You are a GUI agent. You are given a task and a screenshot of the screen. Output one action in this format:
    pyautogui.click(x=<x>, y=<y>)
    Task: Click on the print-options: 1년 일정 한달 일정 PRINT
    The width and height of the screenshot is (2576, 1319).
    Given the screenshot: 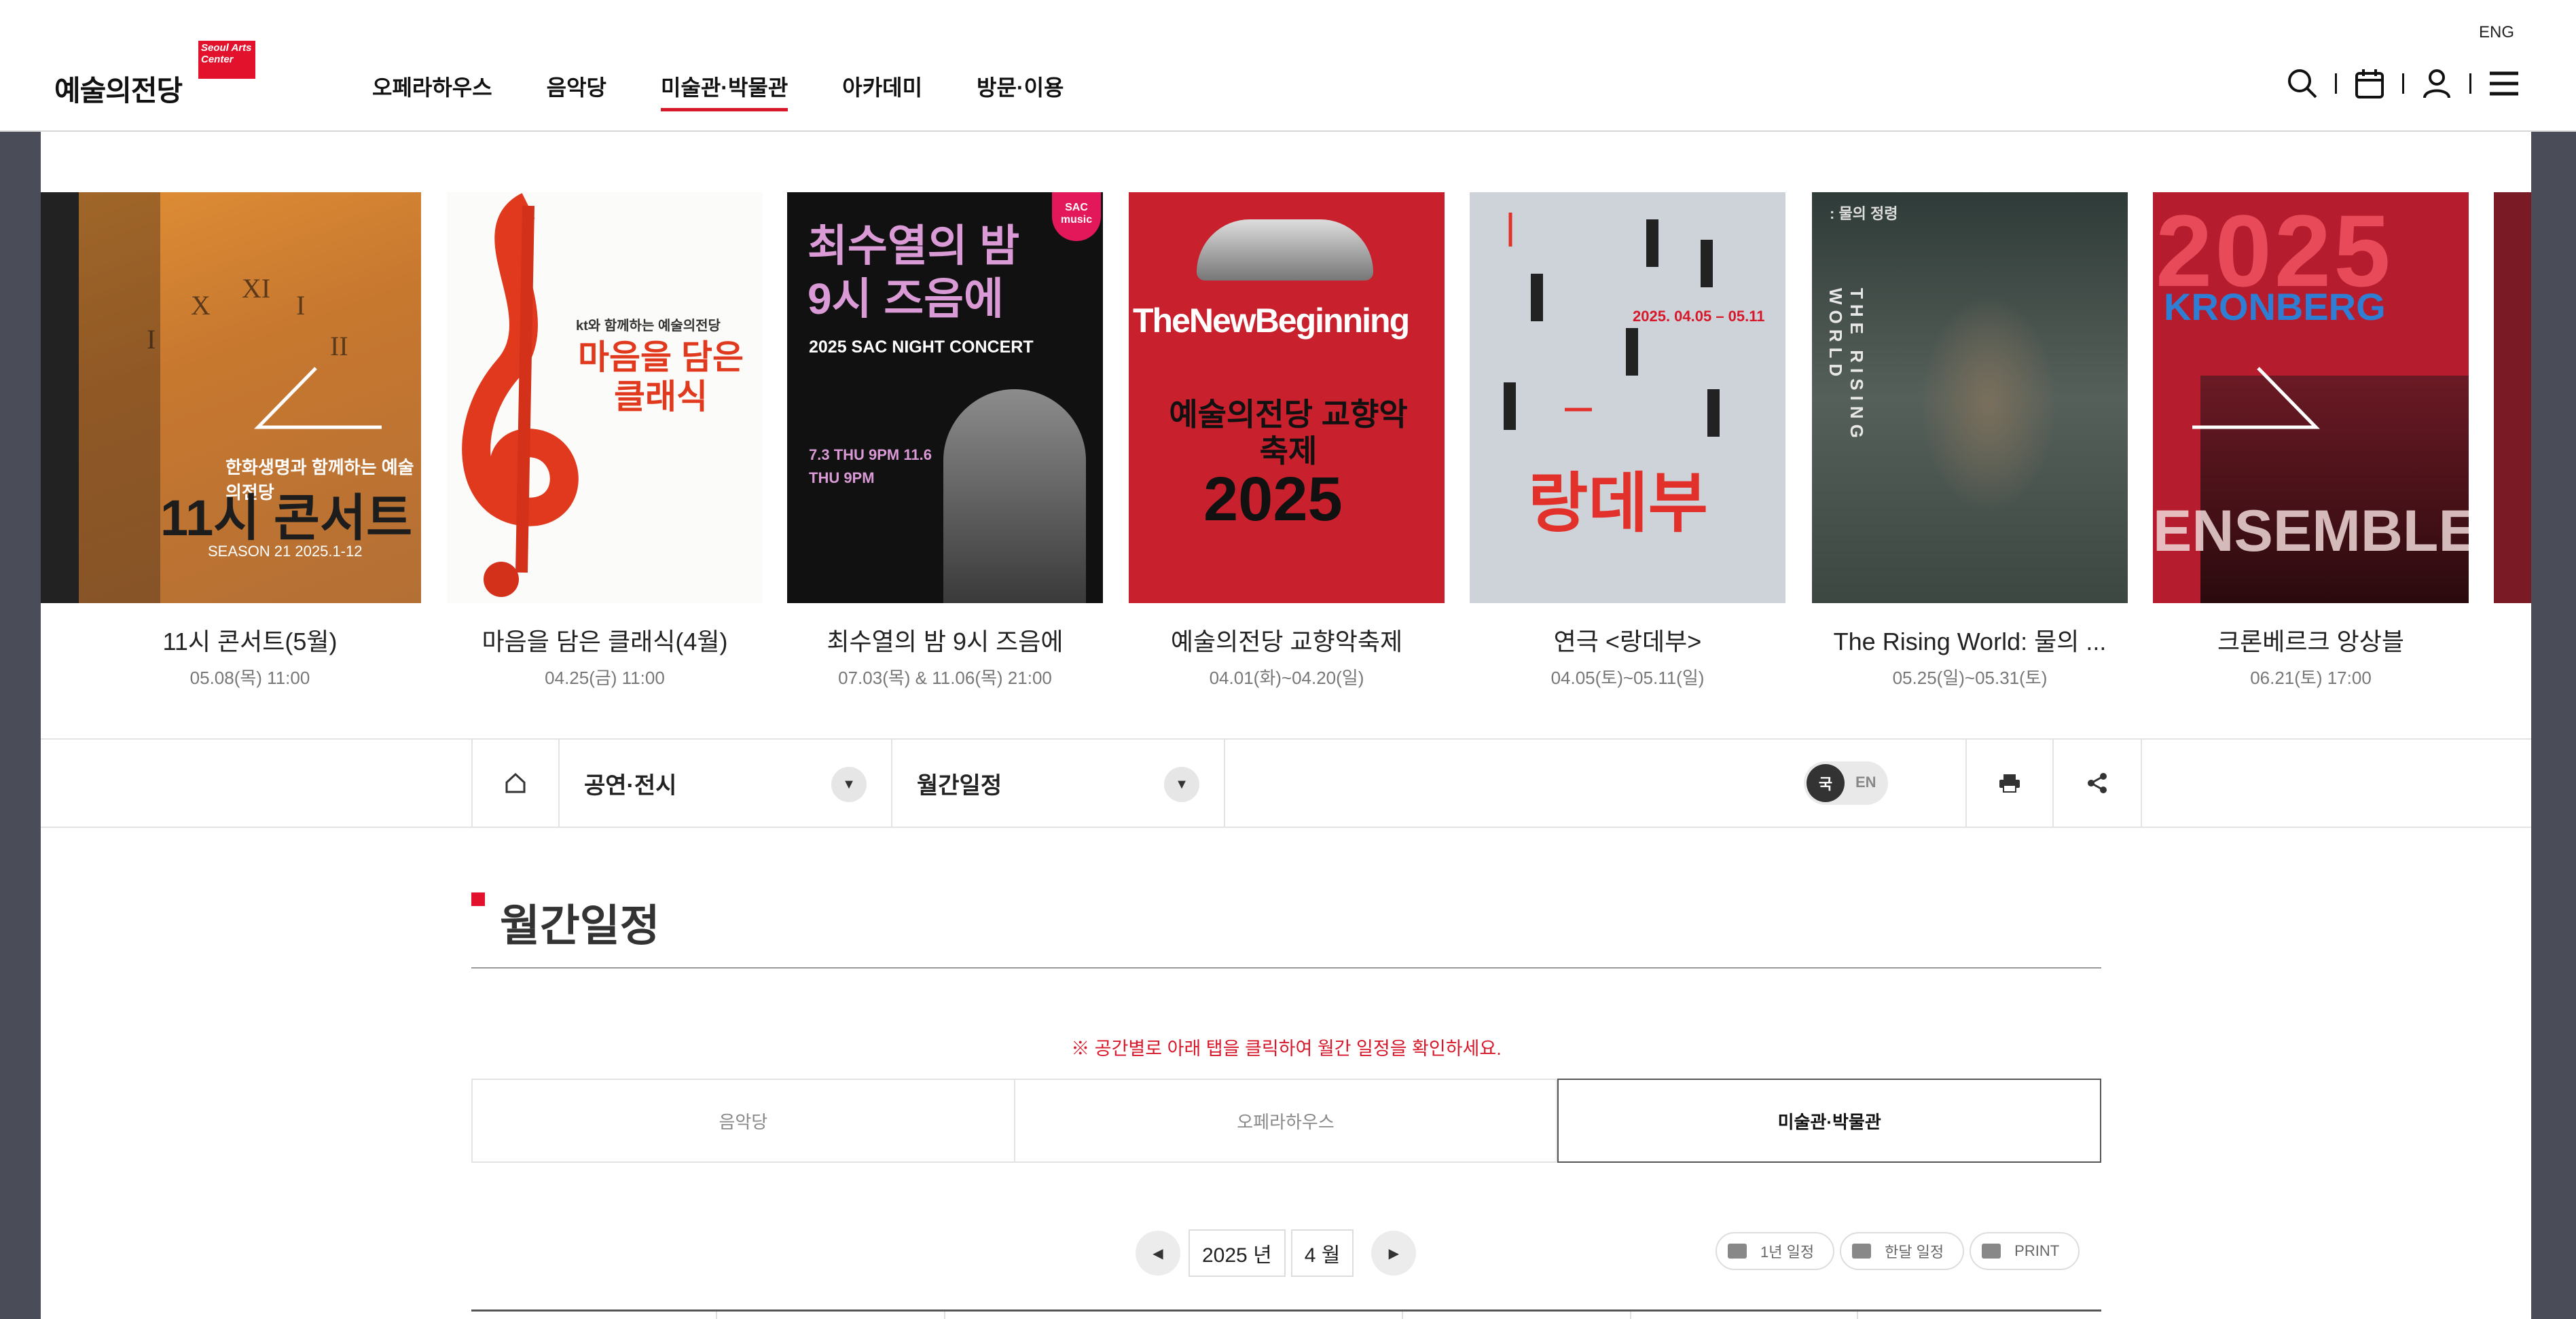 What is the action you would take?
    pyautogui.click(x=1900, y=1251)
    